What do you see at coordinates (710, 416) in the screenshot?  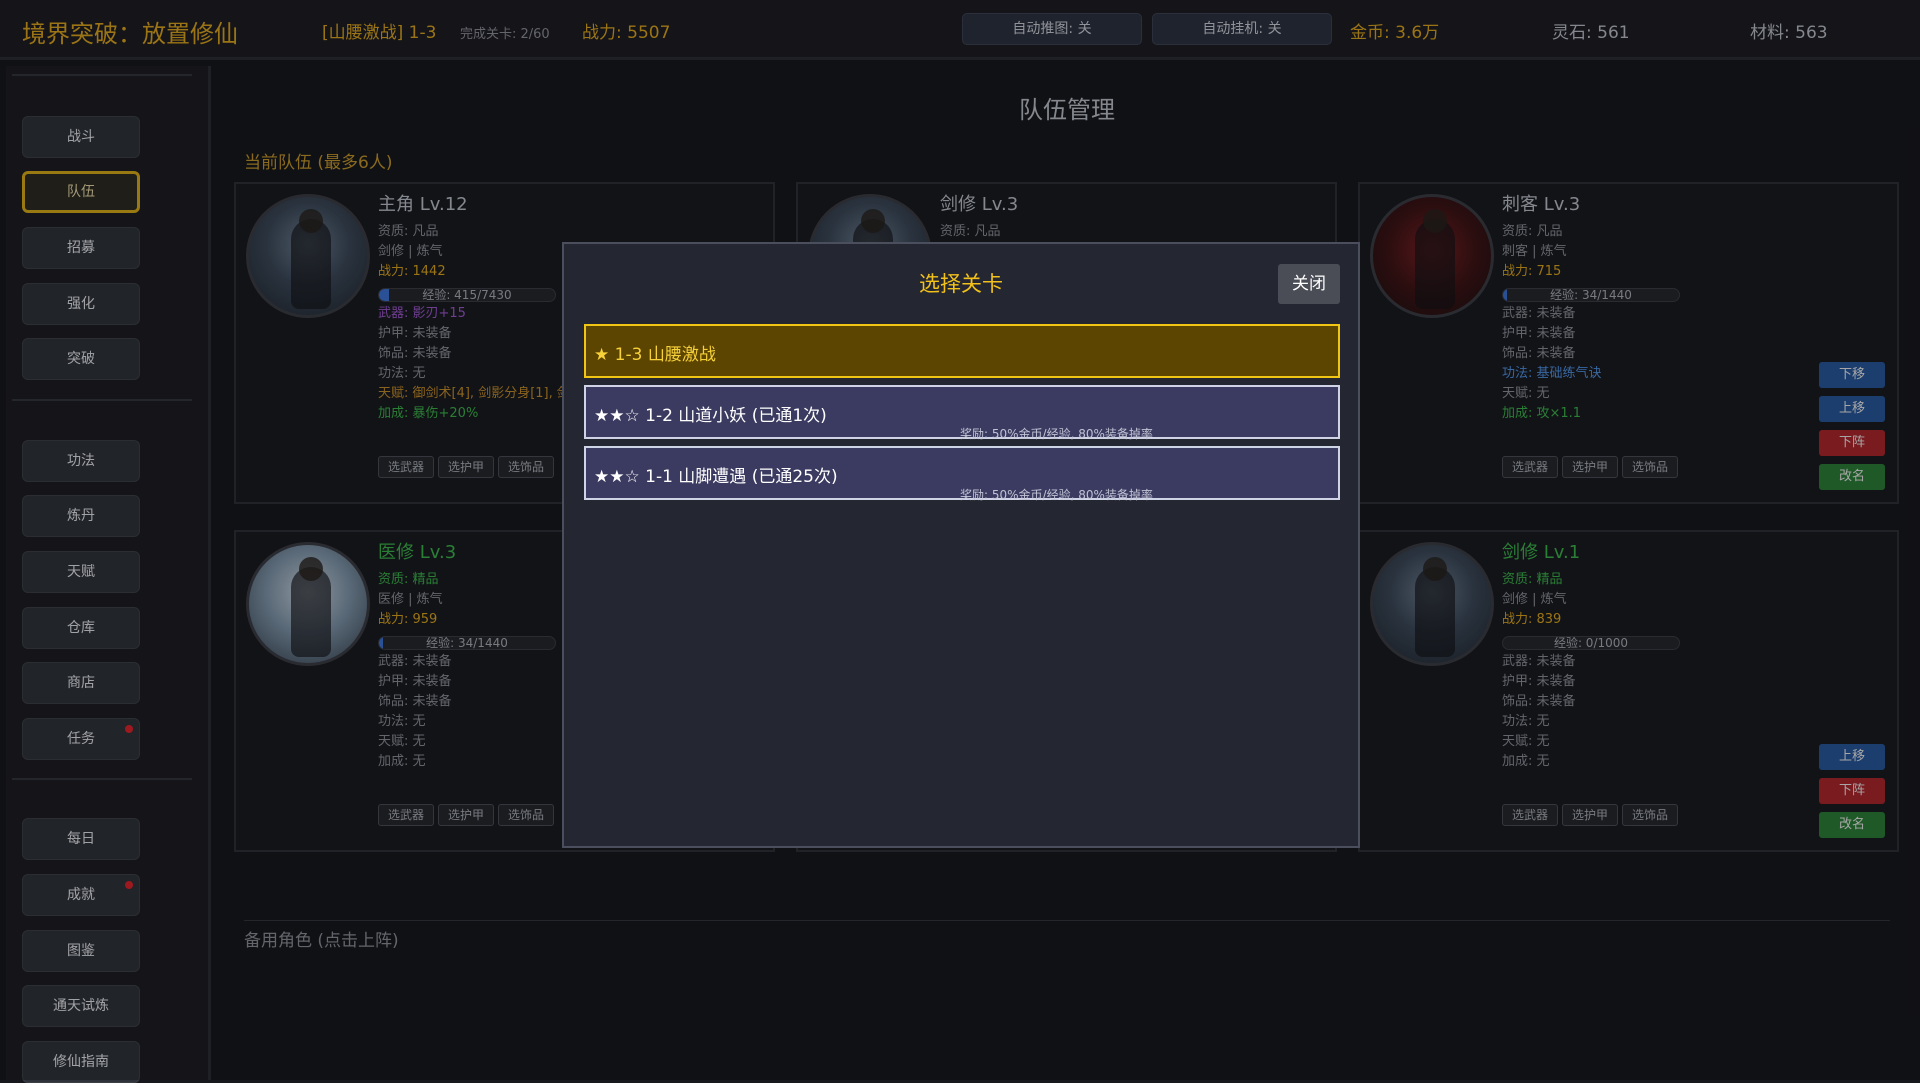 I see `level-label: ★★☆ 1-2 山道小妖 (已通1次)` at bounding box center [710, 416].